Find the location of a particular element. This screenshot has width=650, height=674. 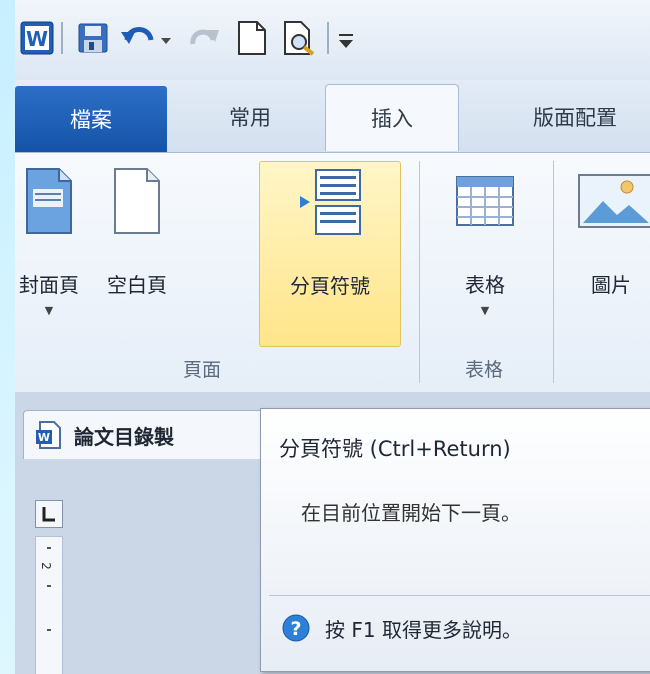

cover-page-button: 封面頁 ▼ is located at coordinates (49, 253).